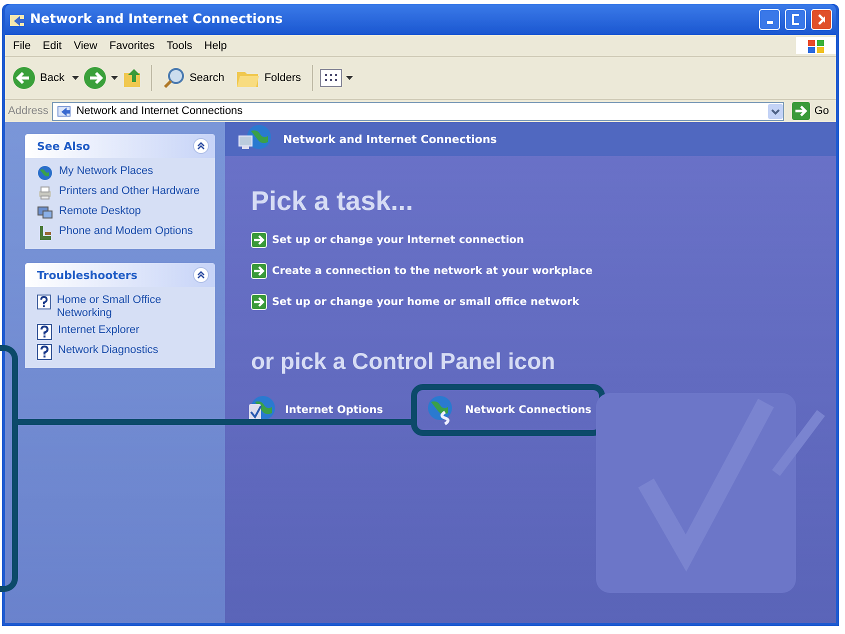  I want to click on icon-heading: or pick a Control Panel icon, so click(403, 361).